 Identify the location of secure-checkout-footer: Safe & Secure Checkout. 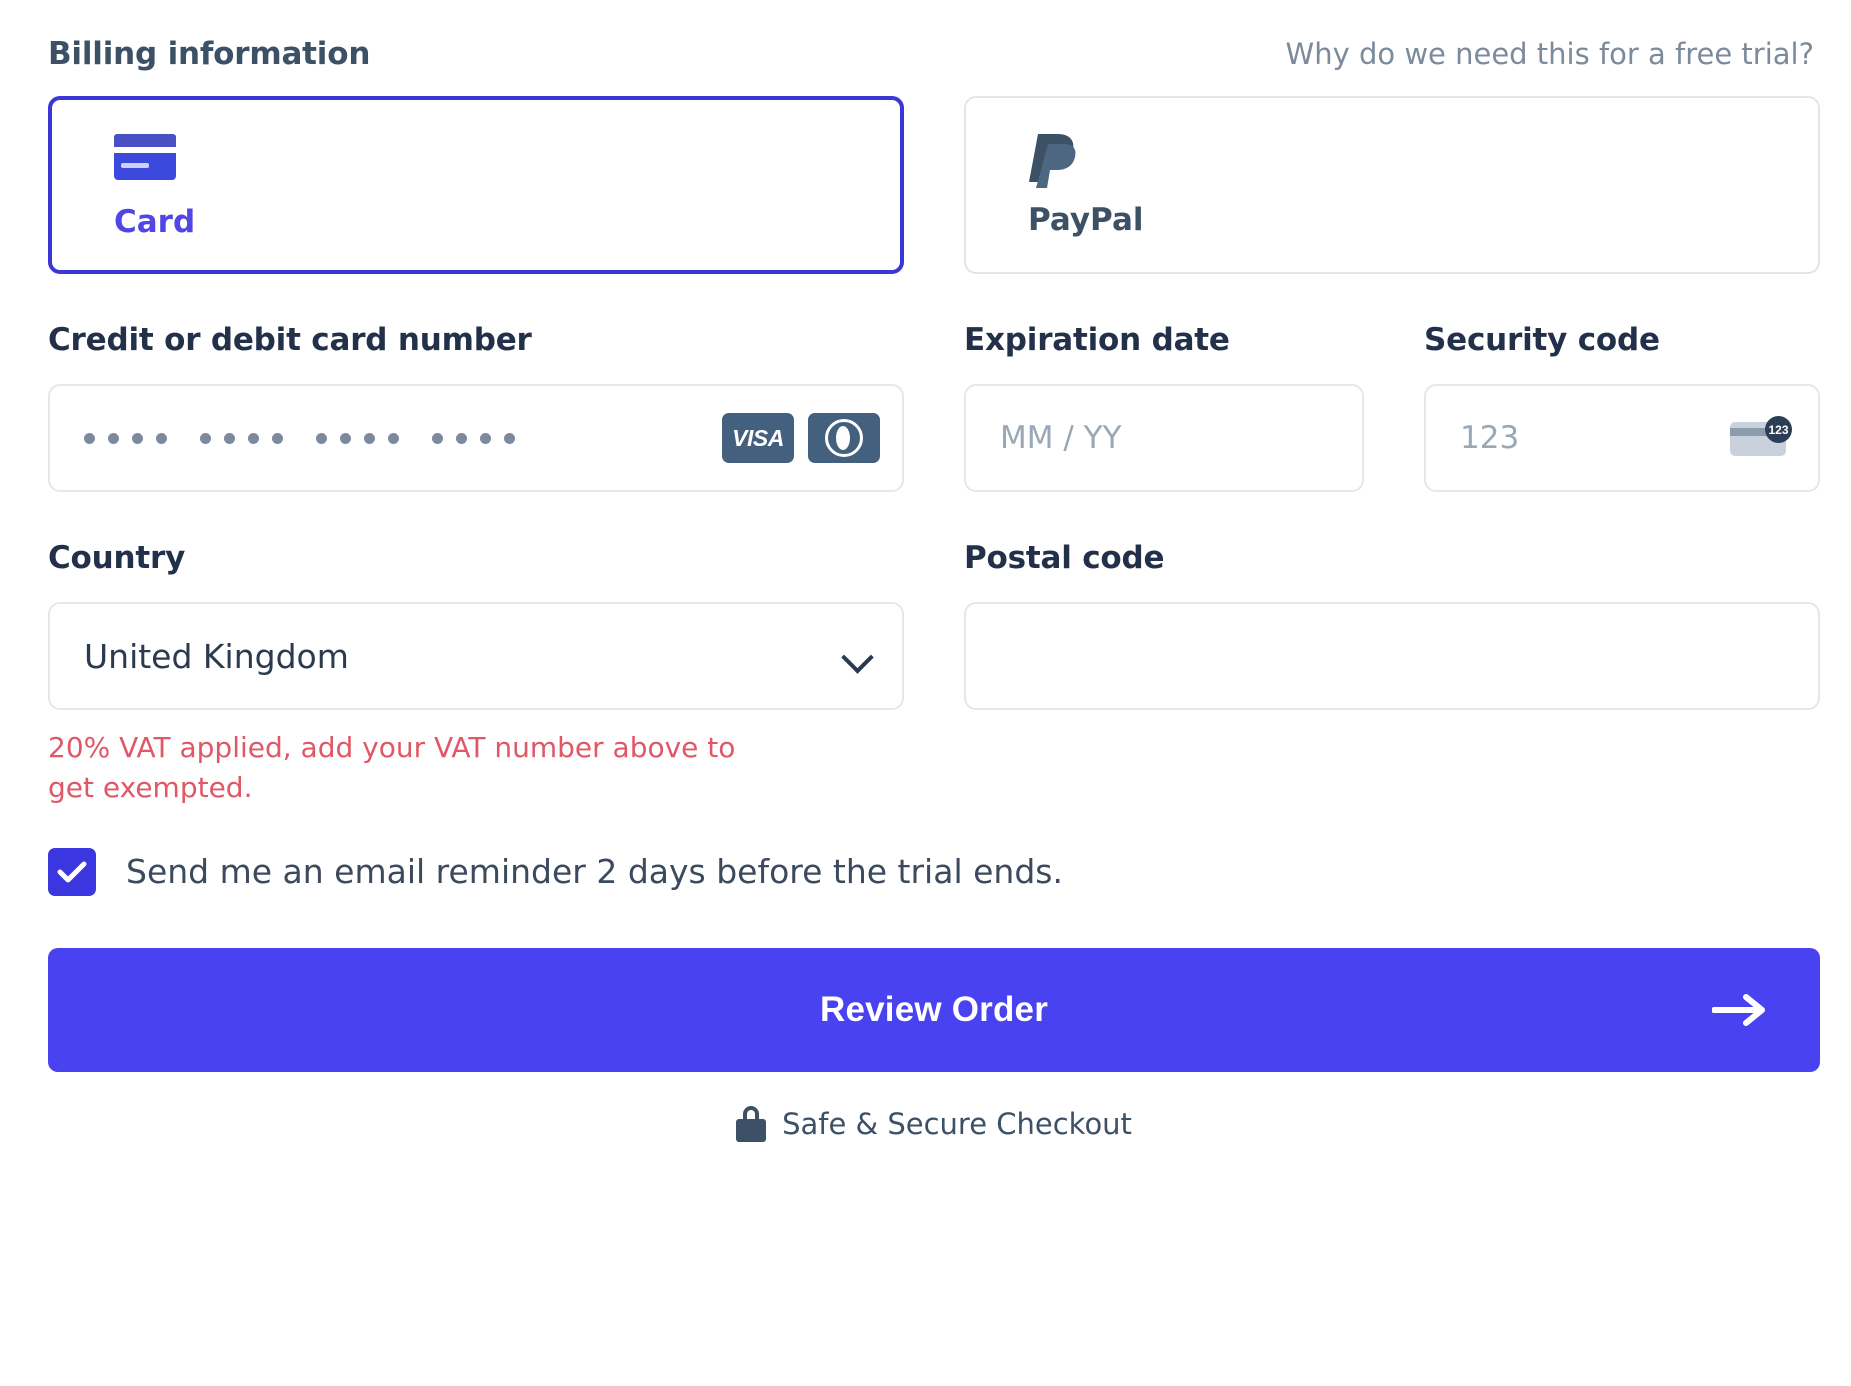
(934, 1123).